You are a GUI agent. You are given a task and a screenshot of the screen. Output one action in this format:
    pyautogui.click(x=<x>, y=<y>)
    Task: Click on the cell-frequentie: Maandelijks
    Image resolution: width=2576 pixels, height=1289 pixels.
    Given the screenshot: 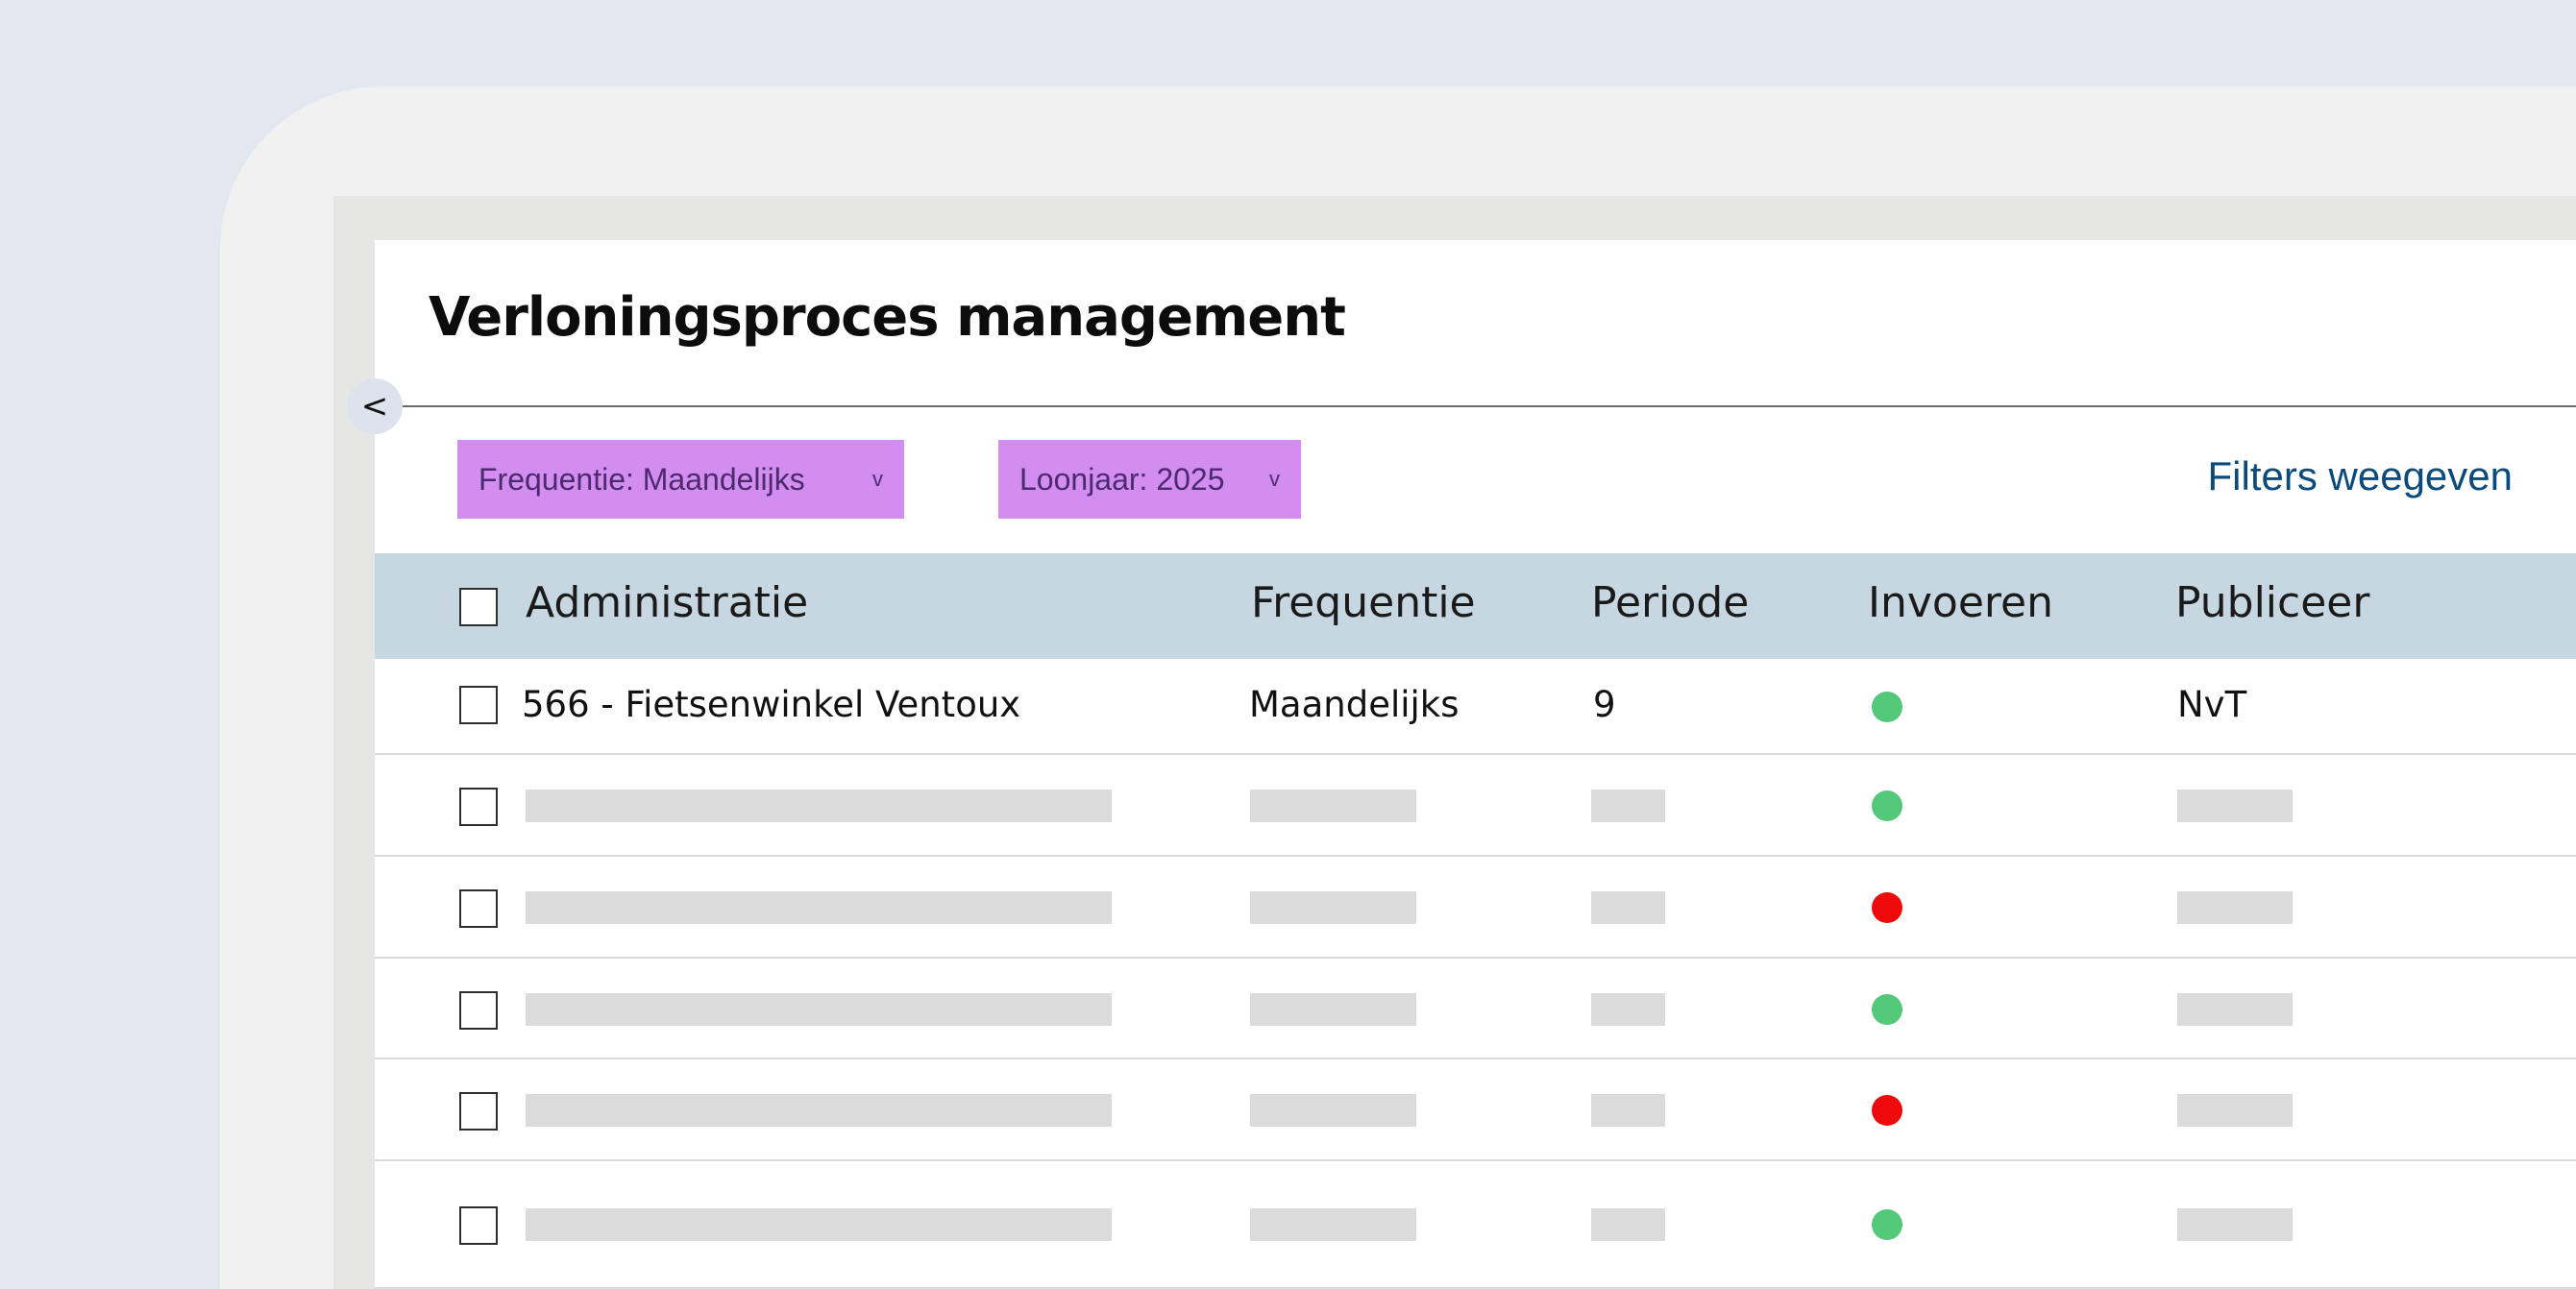 What is the action you would take?
    pyautogui.click(x=1354, y=704)
    